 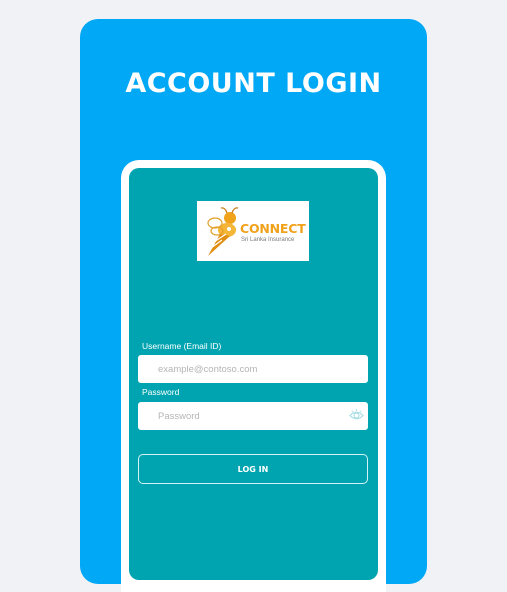 I want to click on company-logo: CONNECT Sri Lanka Insurance, so click(x=253, y=231).